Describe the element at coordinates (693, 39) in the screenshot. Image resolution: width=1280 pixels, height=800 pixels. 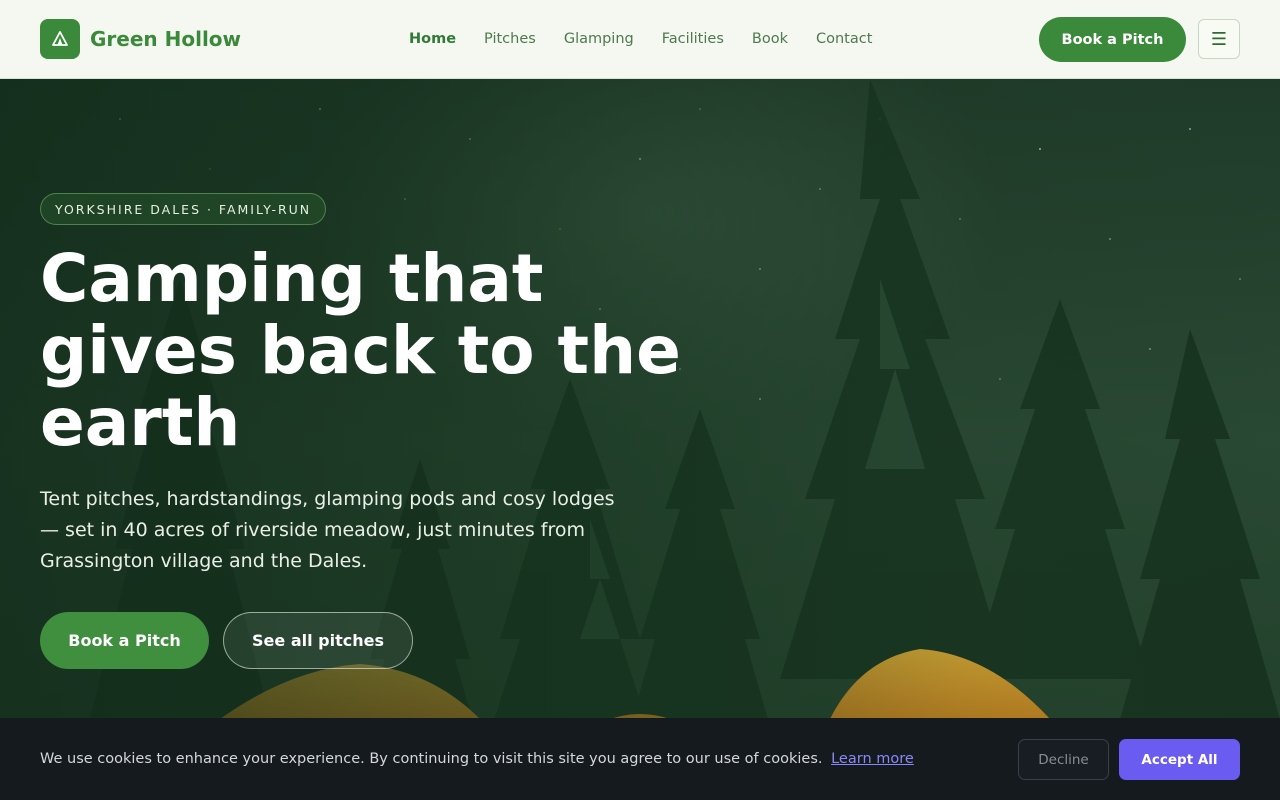
I see `nav-item-facilities: Facilities` at that location.